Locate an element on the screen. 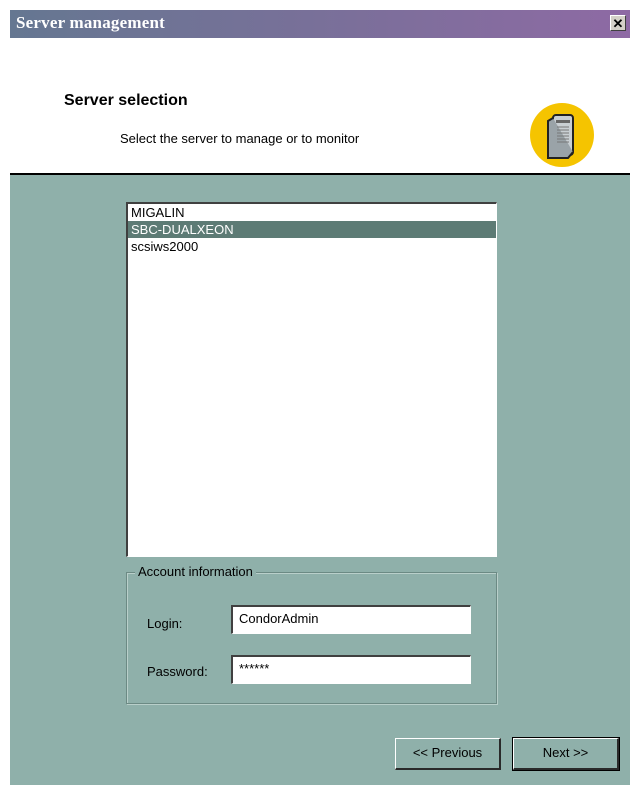 This screenshot has height=789, width=634. close-icon: ✕ is located at coordinates (618, 23).